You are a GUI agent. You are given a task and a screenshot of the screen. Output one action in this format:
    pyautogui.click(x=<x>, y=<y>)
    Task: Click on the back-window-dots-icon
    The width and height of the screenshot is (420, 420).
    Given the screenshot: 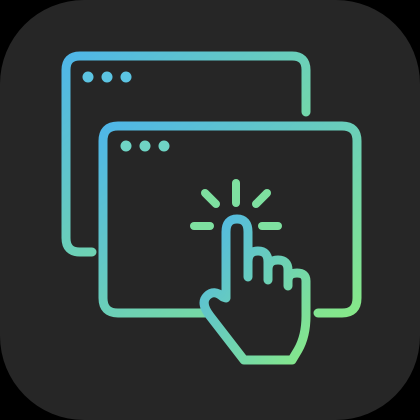 What is the action you would take?
    pyautogui.click(x=107, y=77)
    